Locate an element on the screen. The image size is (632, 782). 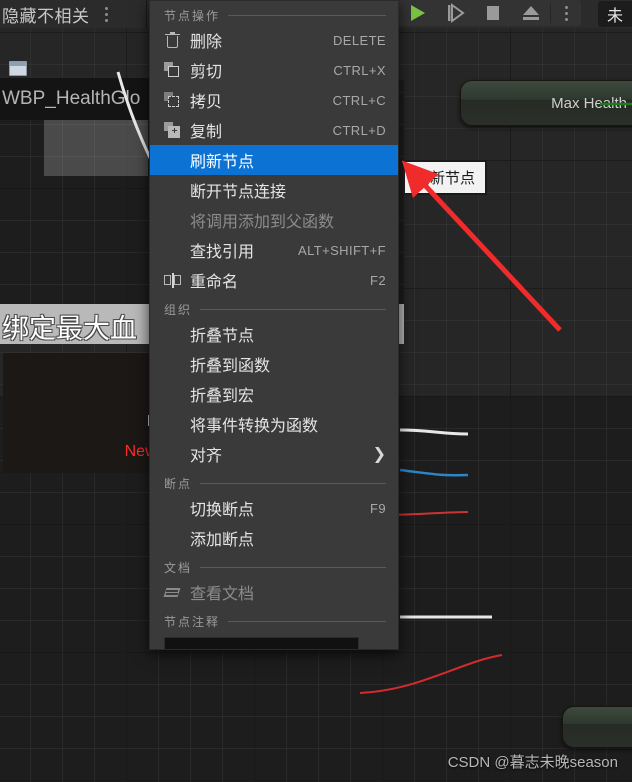
menu-item-alignment-label: 对齐 is located at coordinates (206, 456).